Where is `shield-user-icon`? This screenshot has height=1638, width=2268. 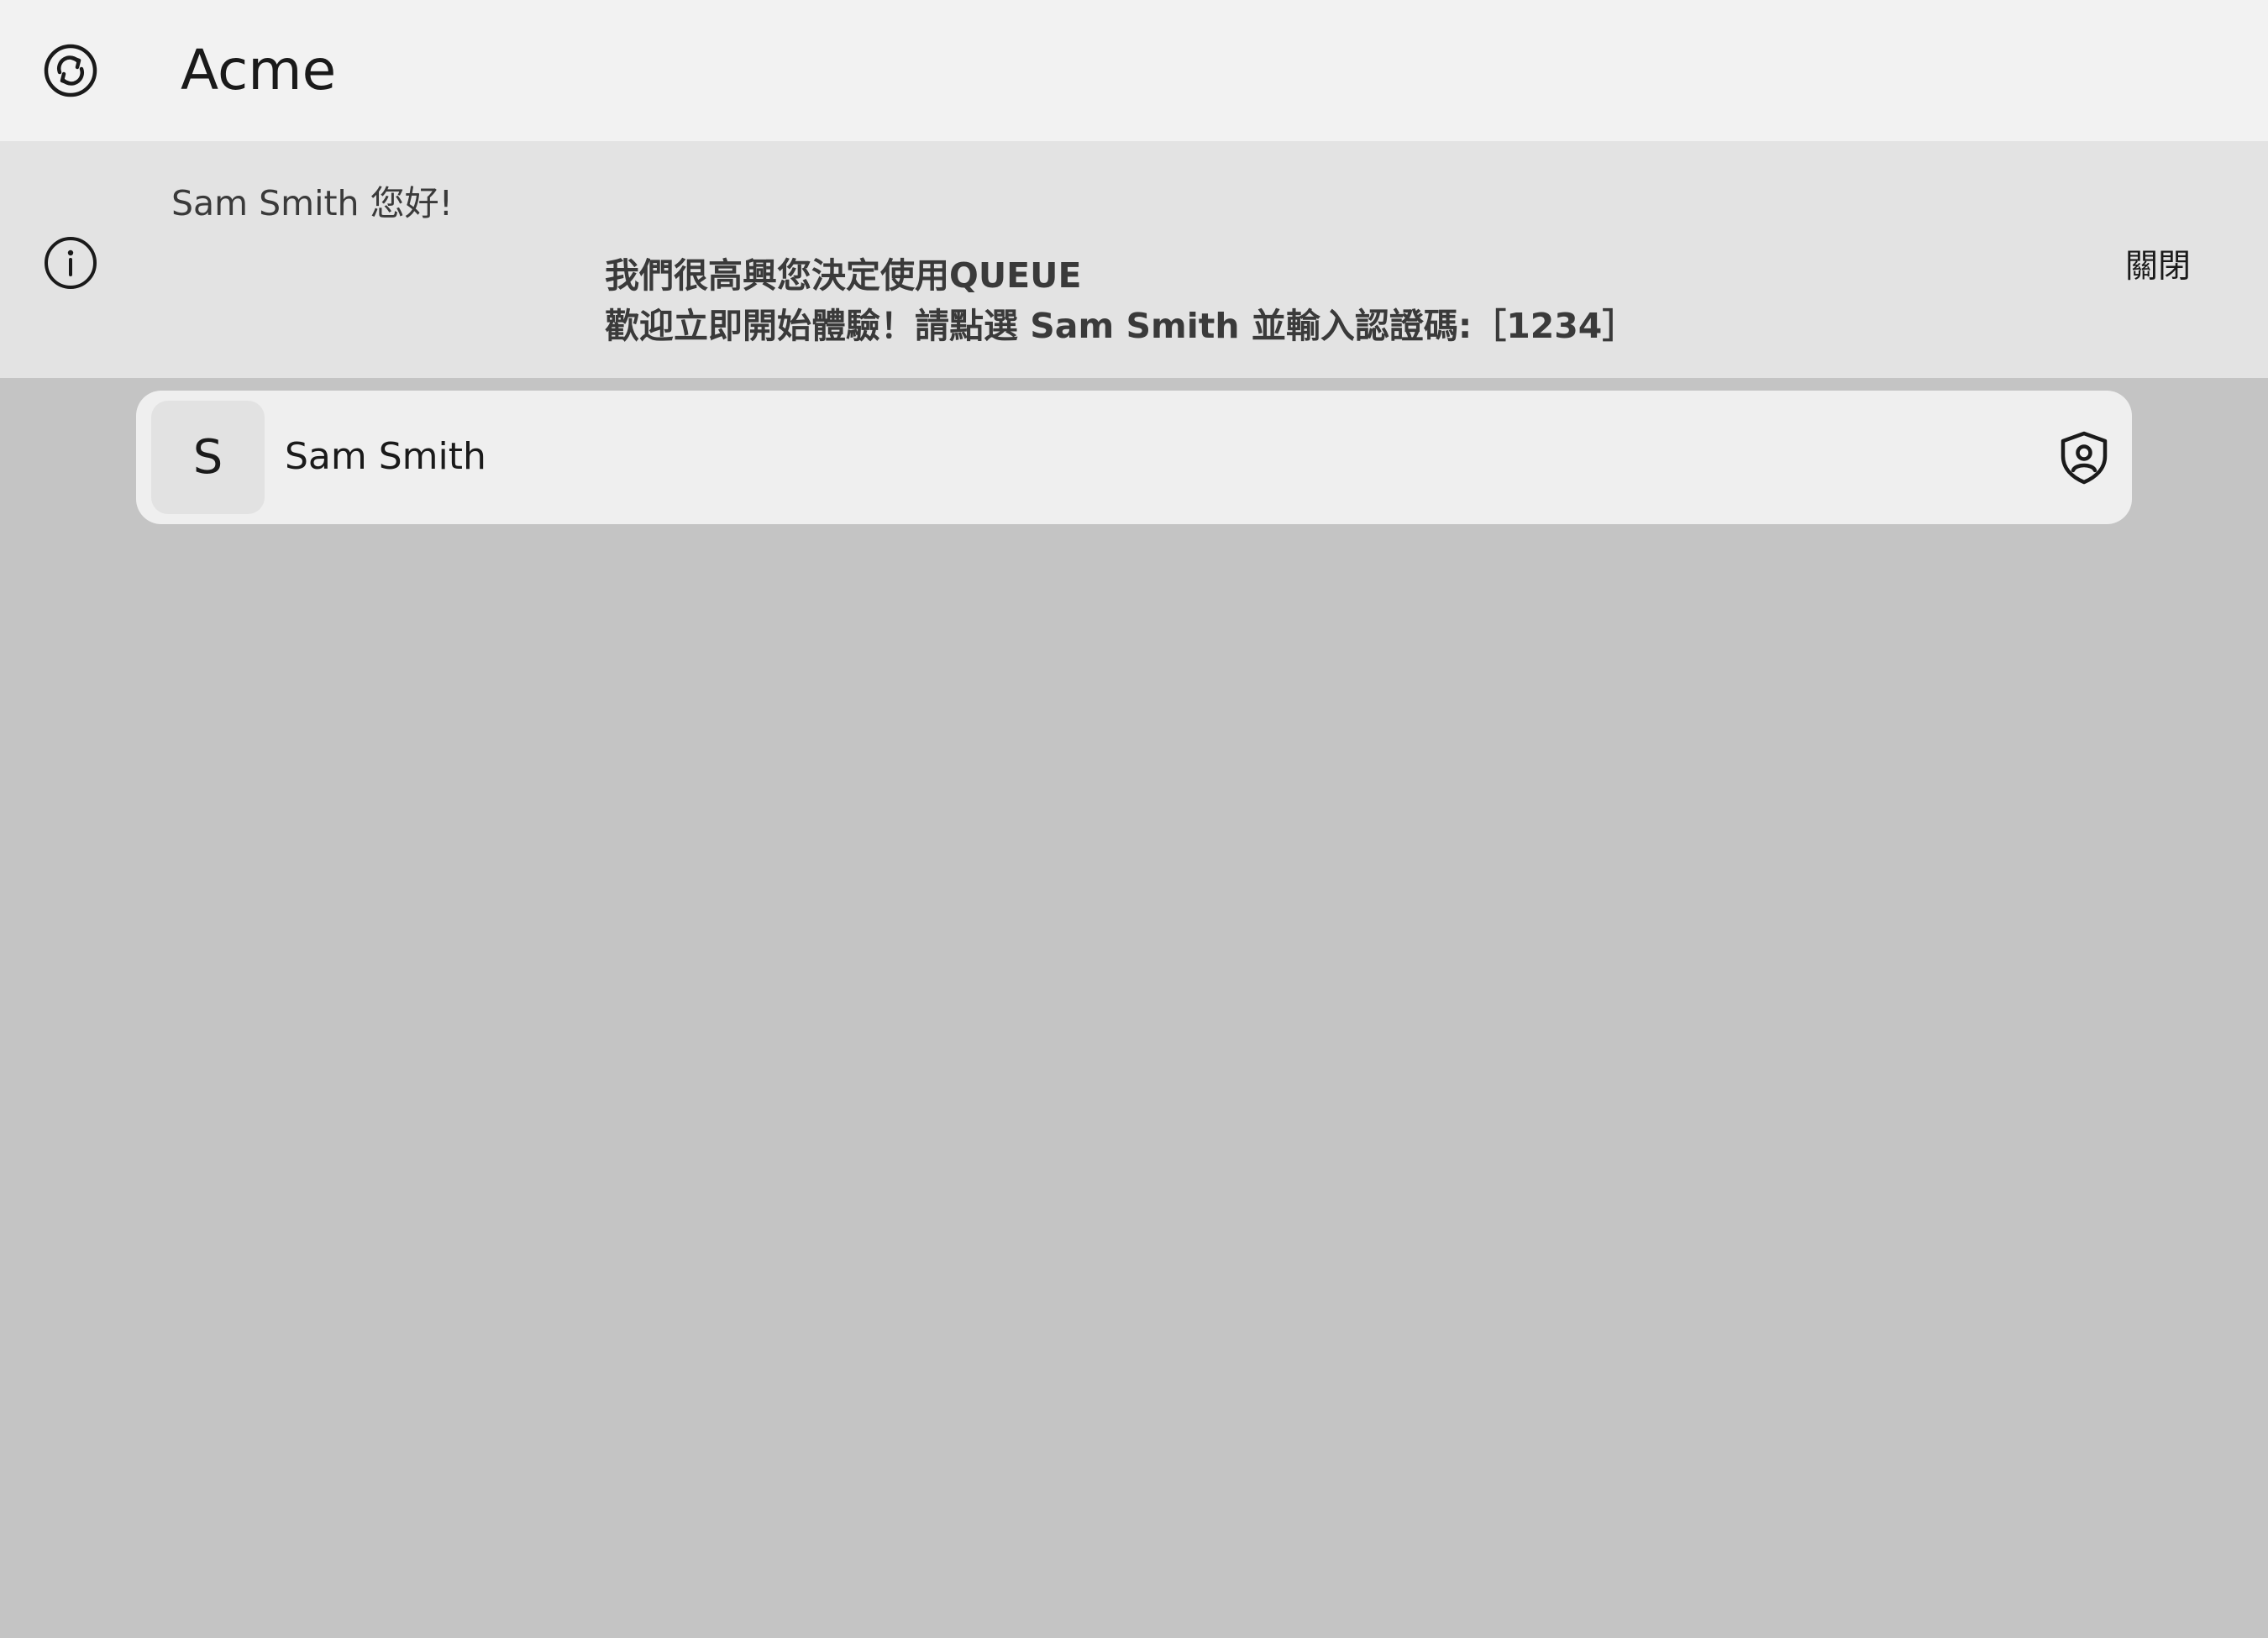 shield-user-icon is located at coordinates (2084, 458).